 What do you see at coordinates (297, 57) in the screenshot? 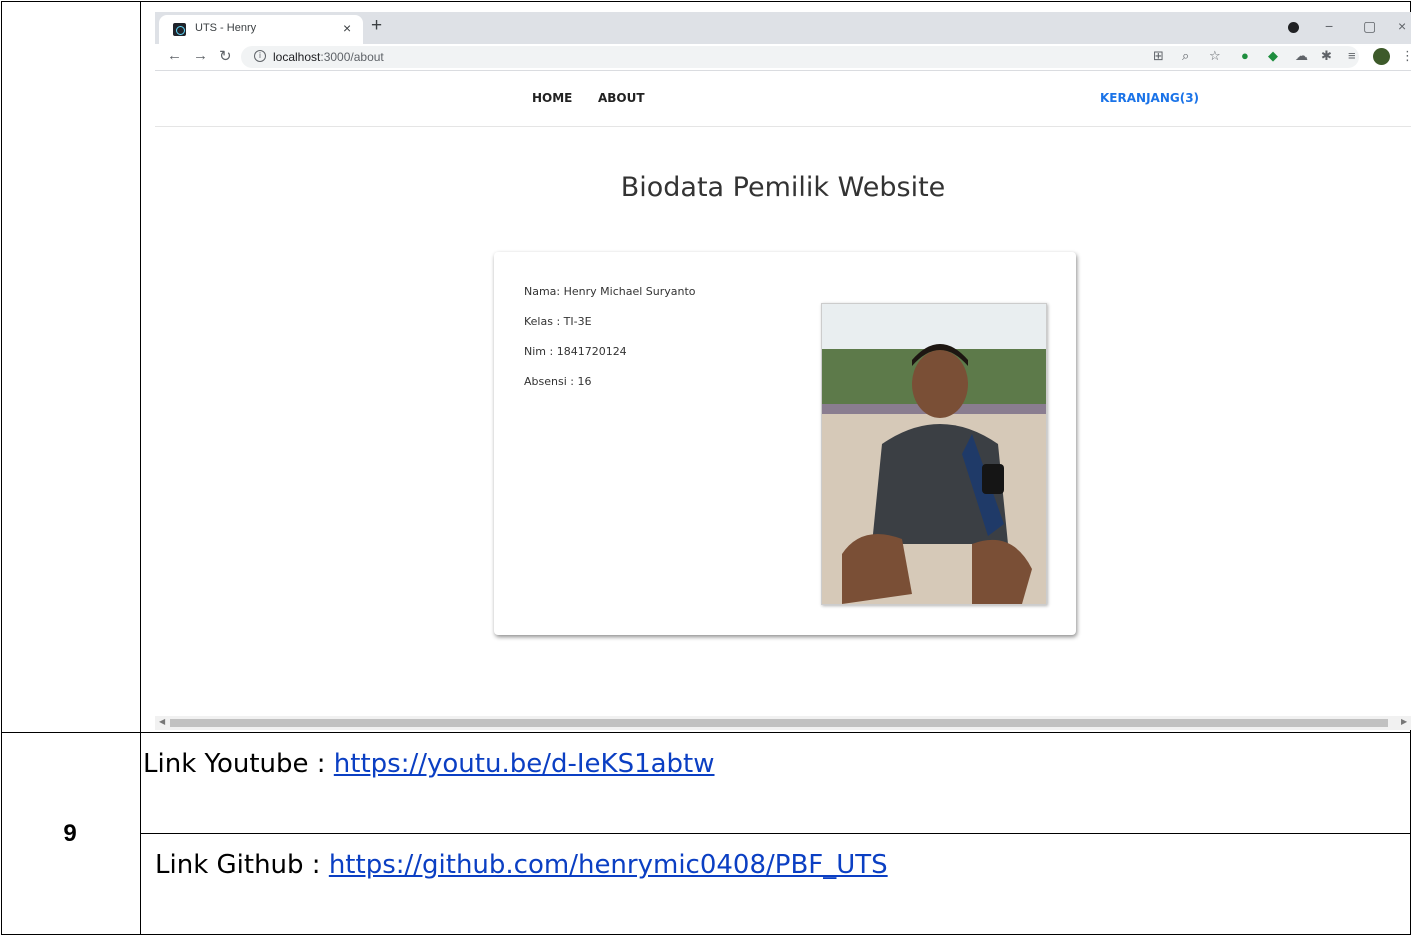
I see `url-host: localhost` at bounding box center [297, 57].